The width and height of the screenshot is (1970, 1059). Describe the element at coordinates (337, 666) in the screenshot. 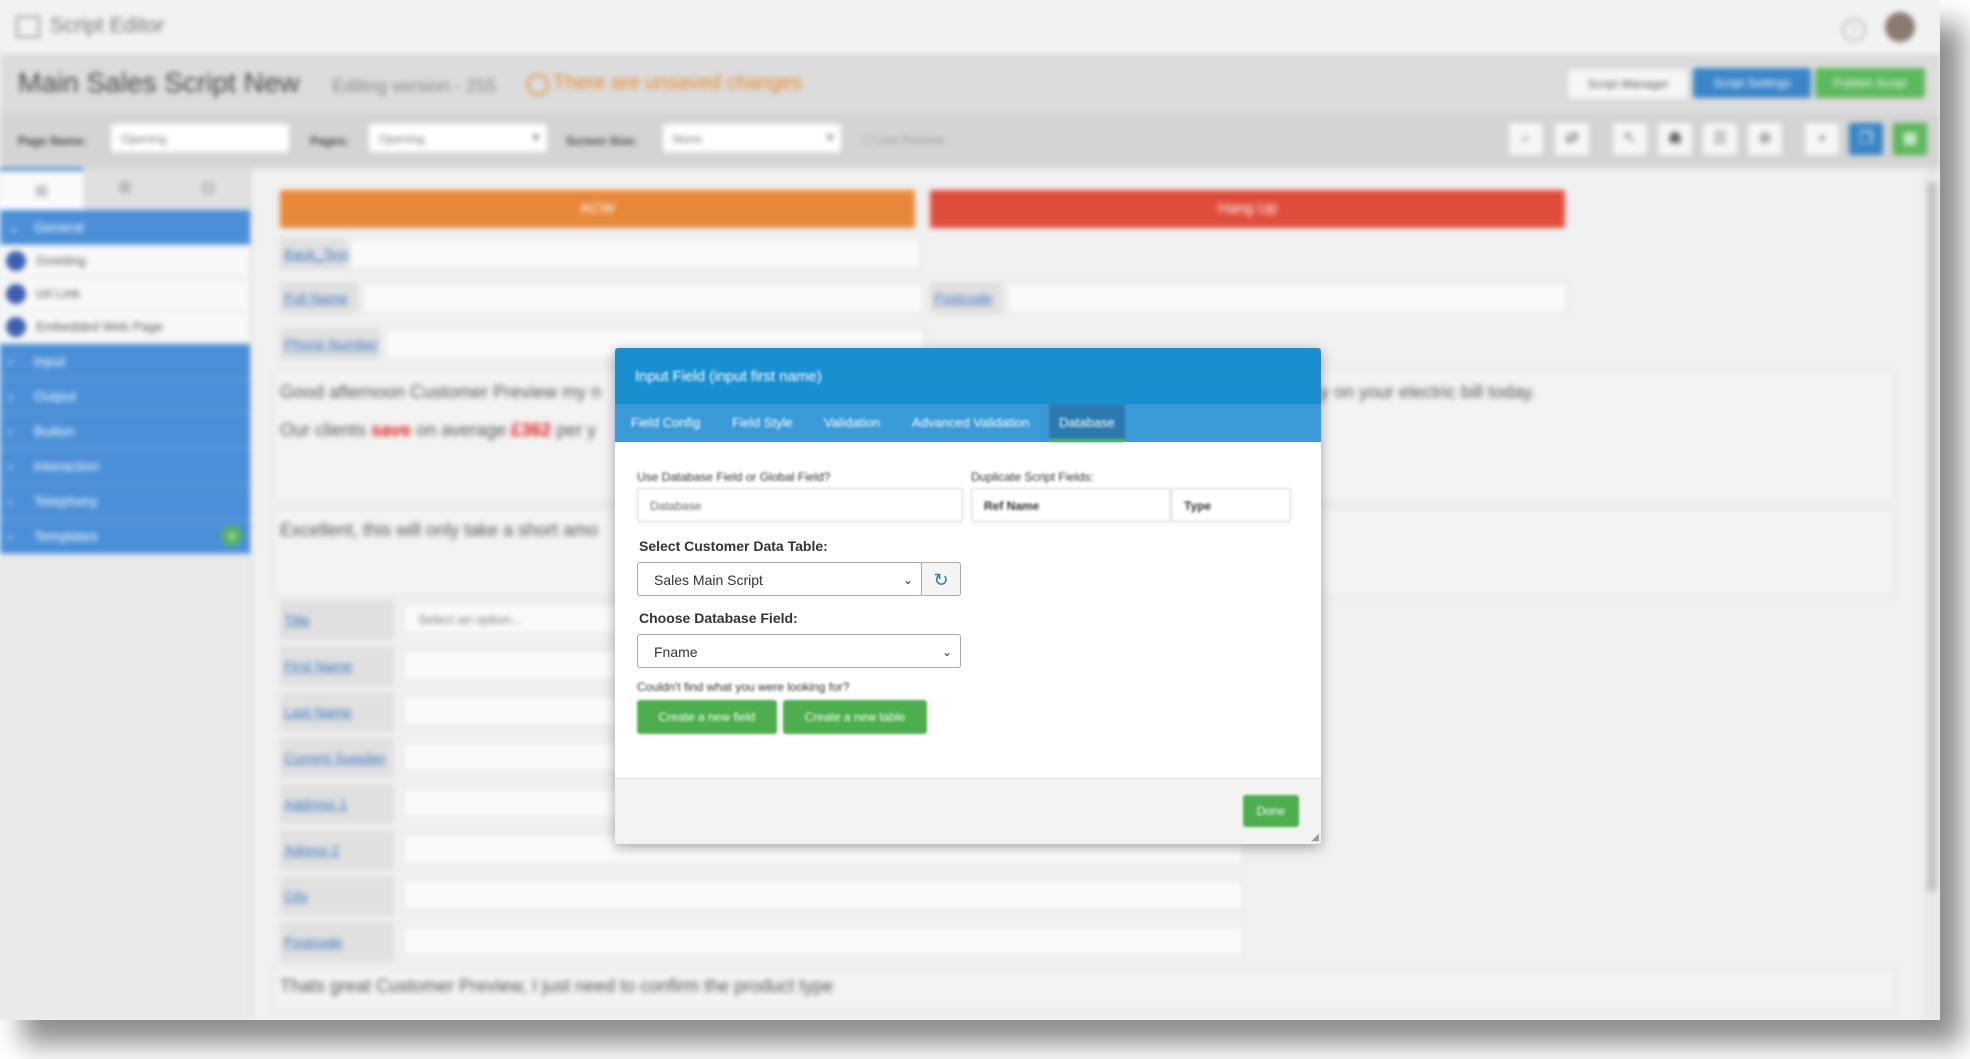

I see `field-label: First Name` at that location.